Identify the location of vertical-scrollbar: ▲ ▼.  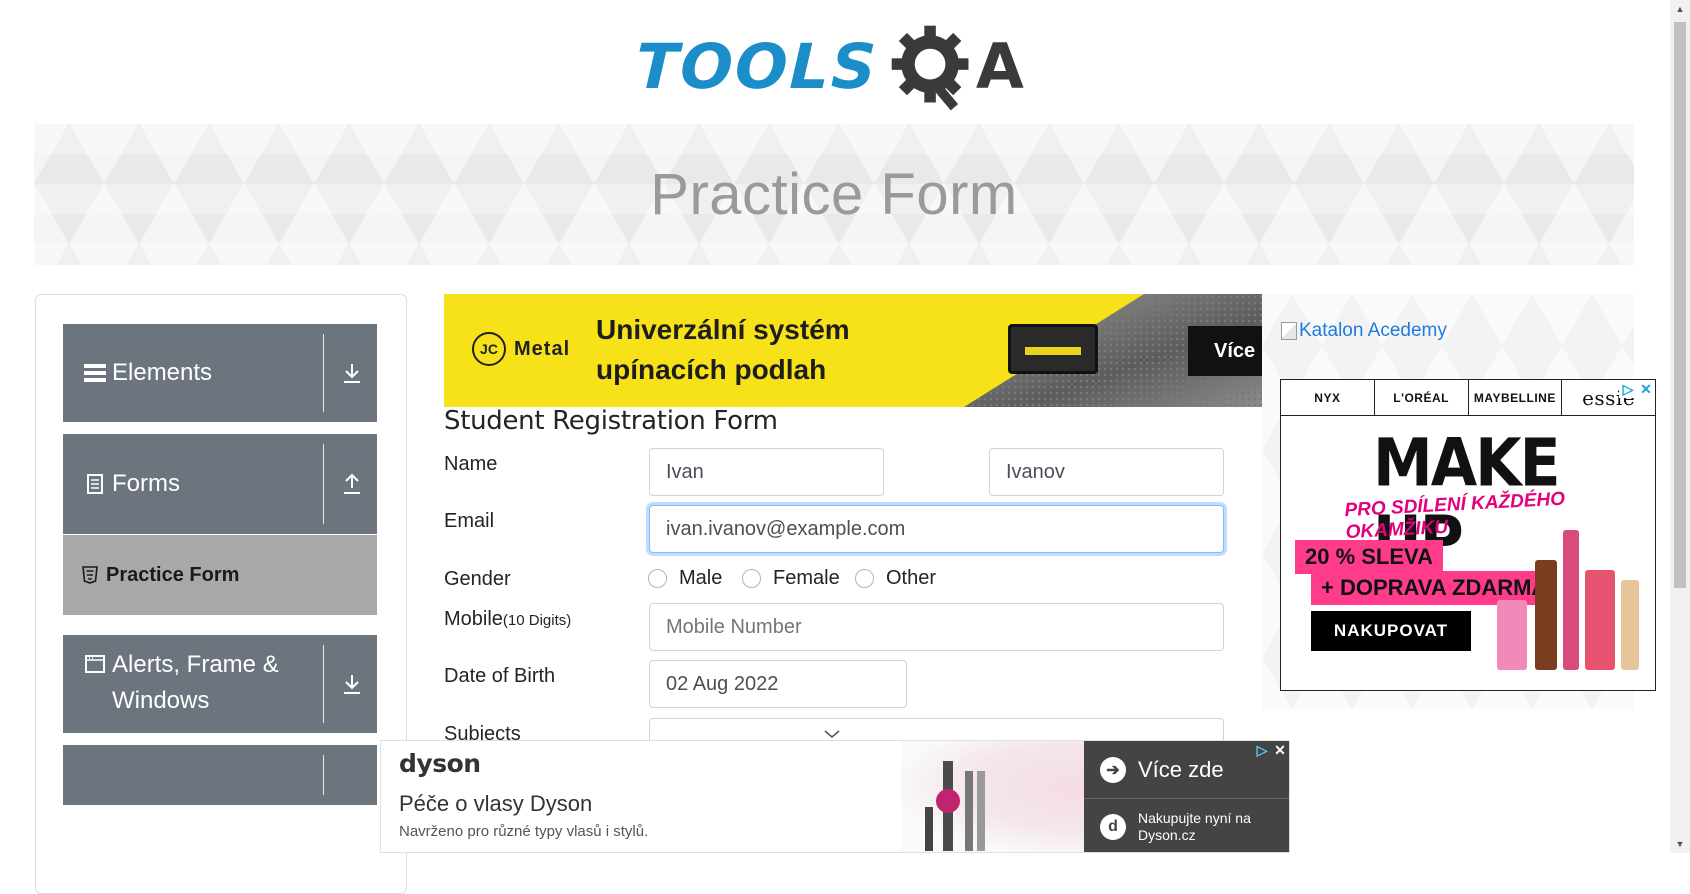
(1680, 426).